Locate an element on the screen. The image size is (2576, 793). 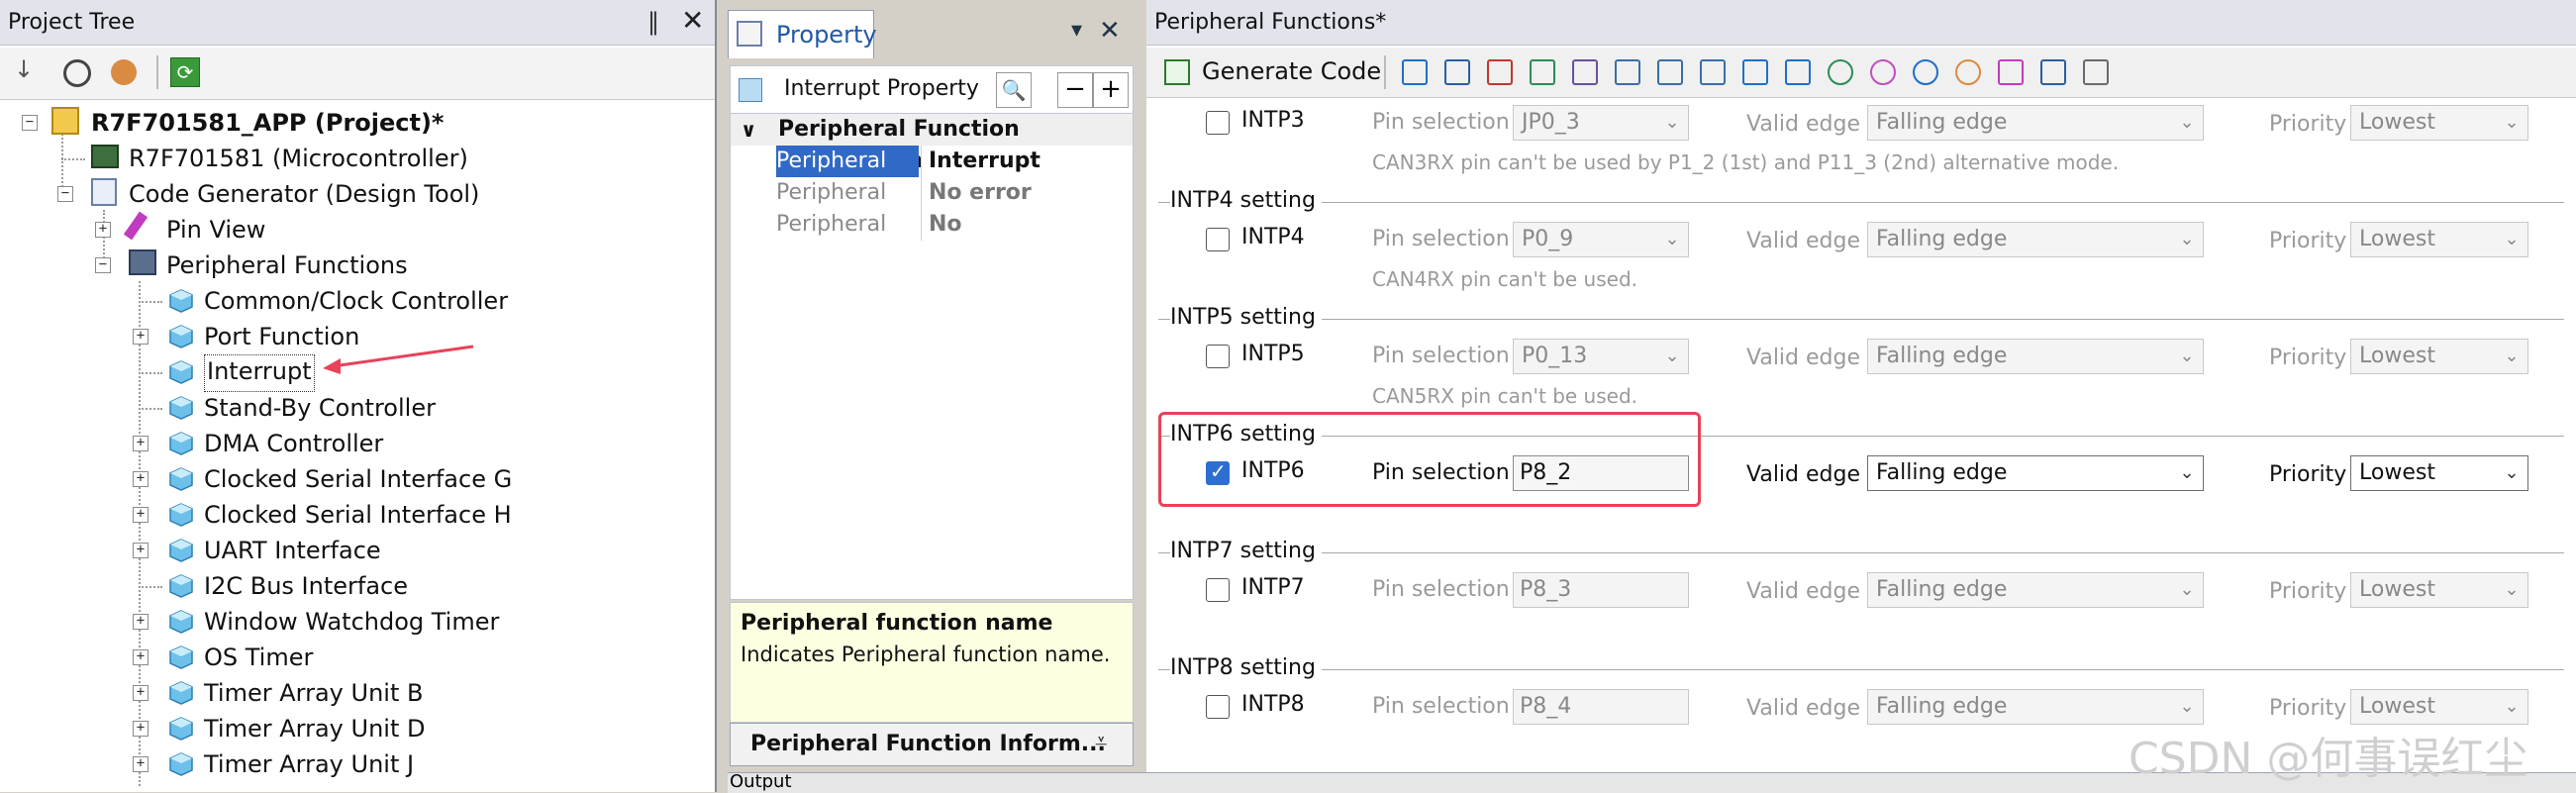
intp5-pin-select: P0_13 ⌄ is located at coordinates (1601, 356).